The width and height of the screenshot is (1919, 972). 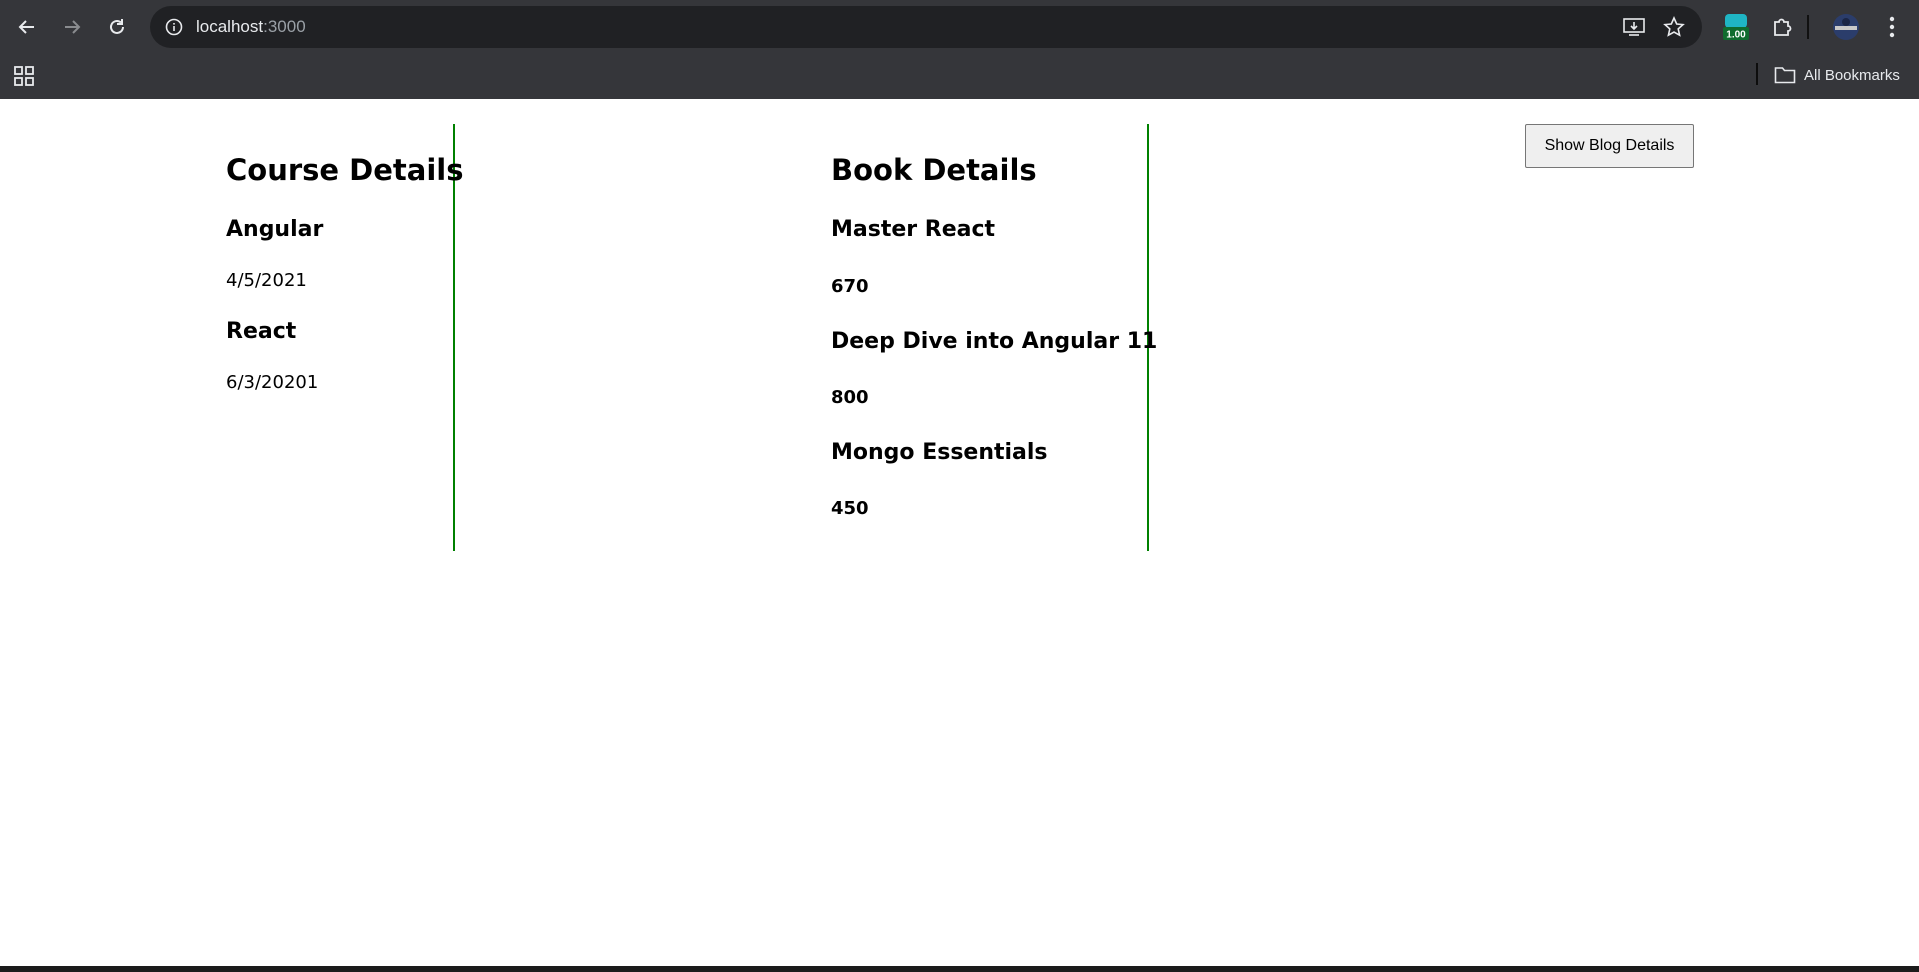 I want to click on book-details-title: Book Details, so click(x=934, y=170).